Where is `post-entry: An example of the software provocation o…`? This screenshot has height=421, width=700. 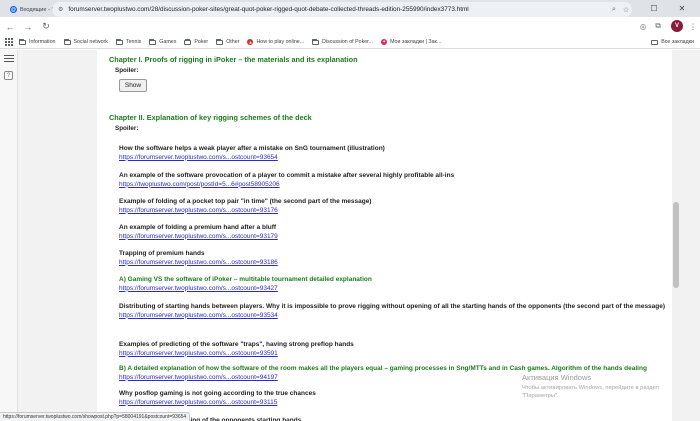
post-entry: An example of the software provocation o… is located at coordinates (394, 180).